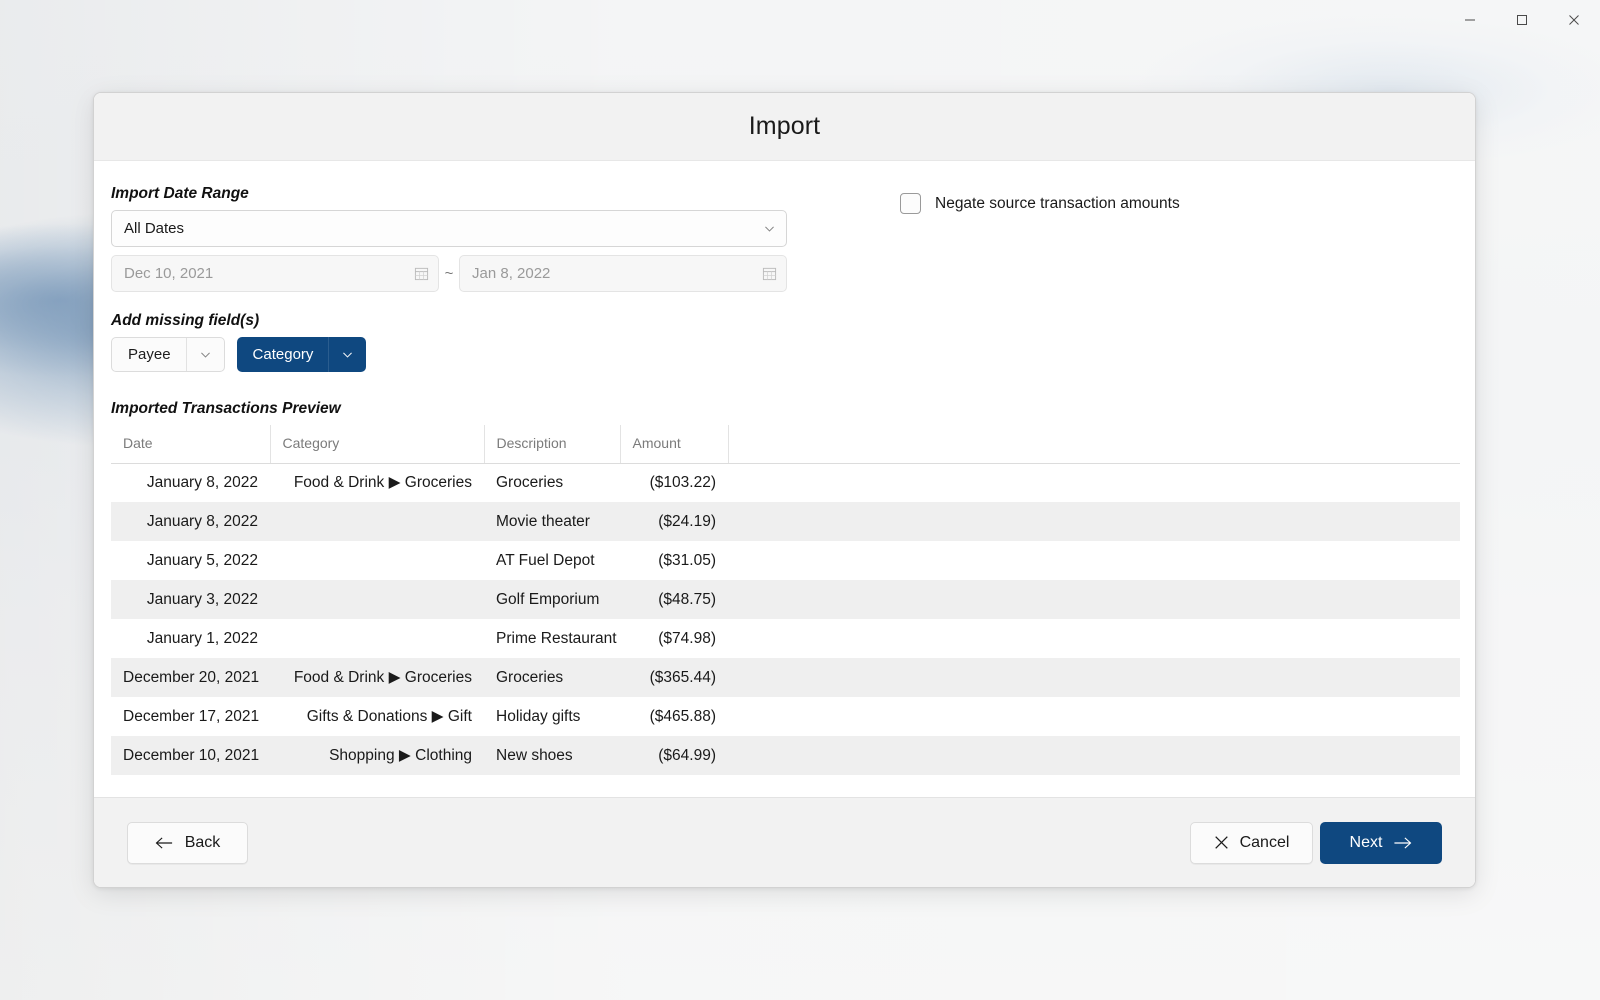  Describe the element at coordinates (191, 677) in the screenshot. I see `cell-date: December 20, 2021` at that location.